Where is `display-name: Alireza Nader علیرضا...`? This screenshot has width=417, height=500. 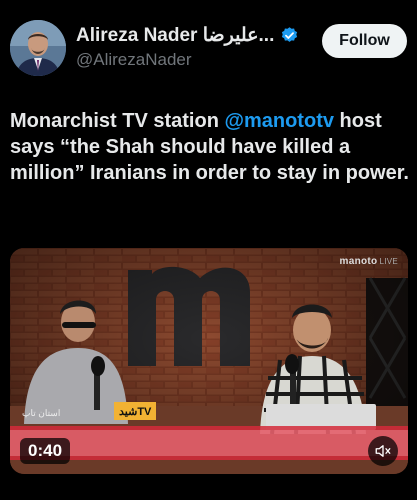
display-name: Alireza Nader علیرضا... is located at coordinates (175, 35).